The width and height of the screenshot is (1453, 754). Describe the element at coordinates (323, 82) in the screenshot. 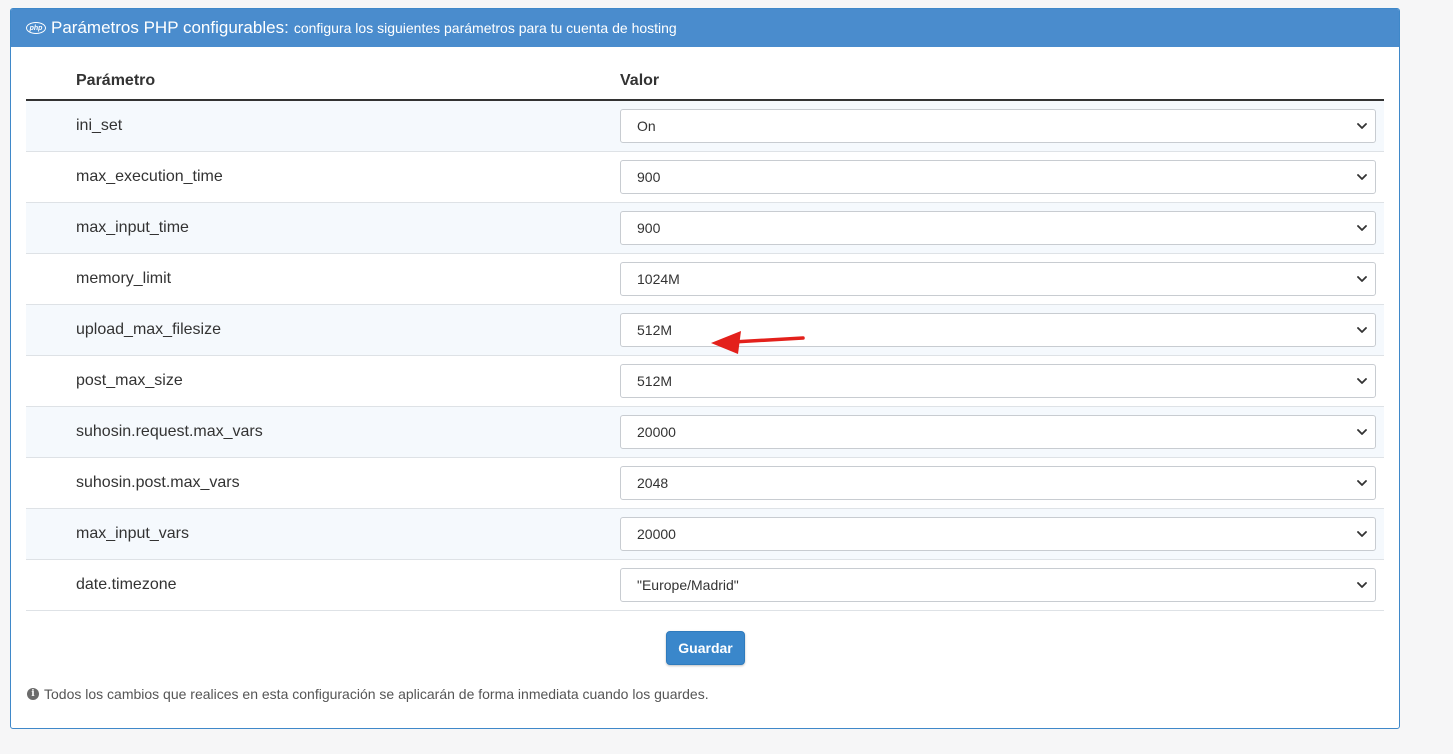

I see `column-header-parameter: Parámetro` at that location.